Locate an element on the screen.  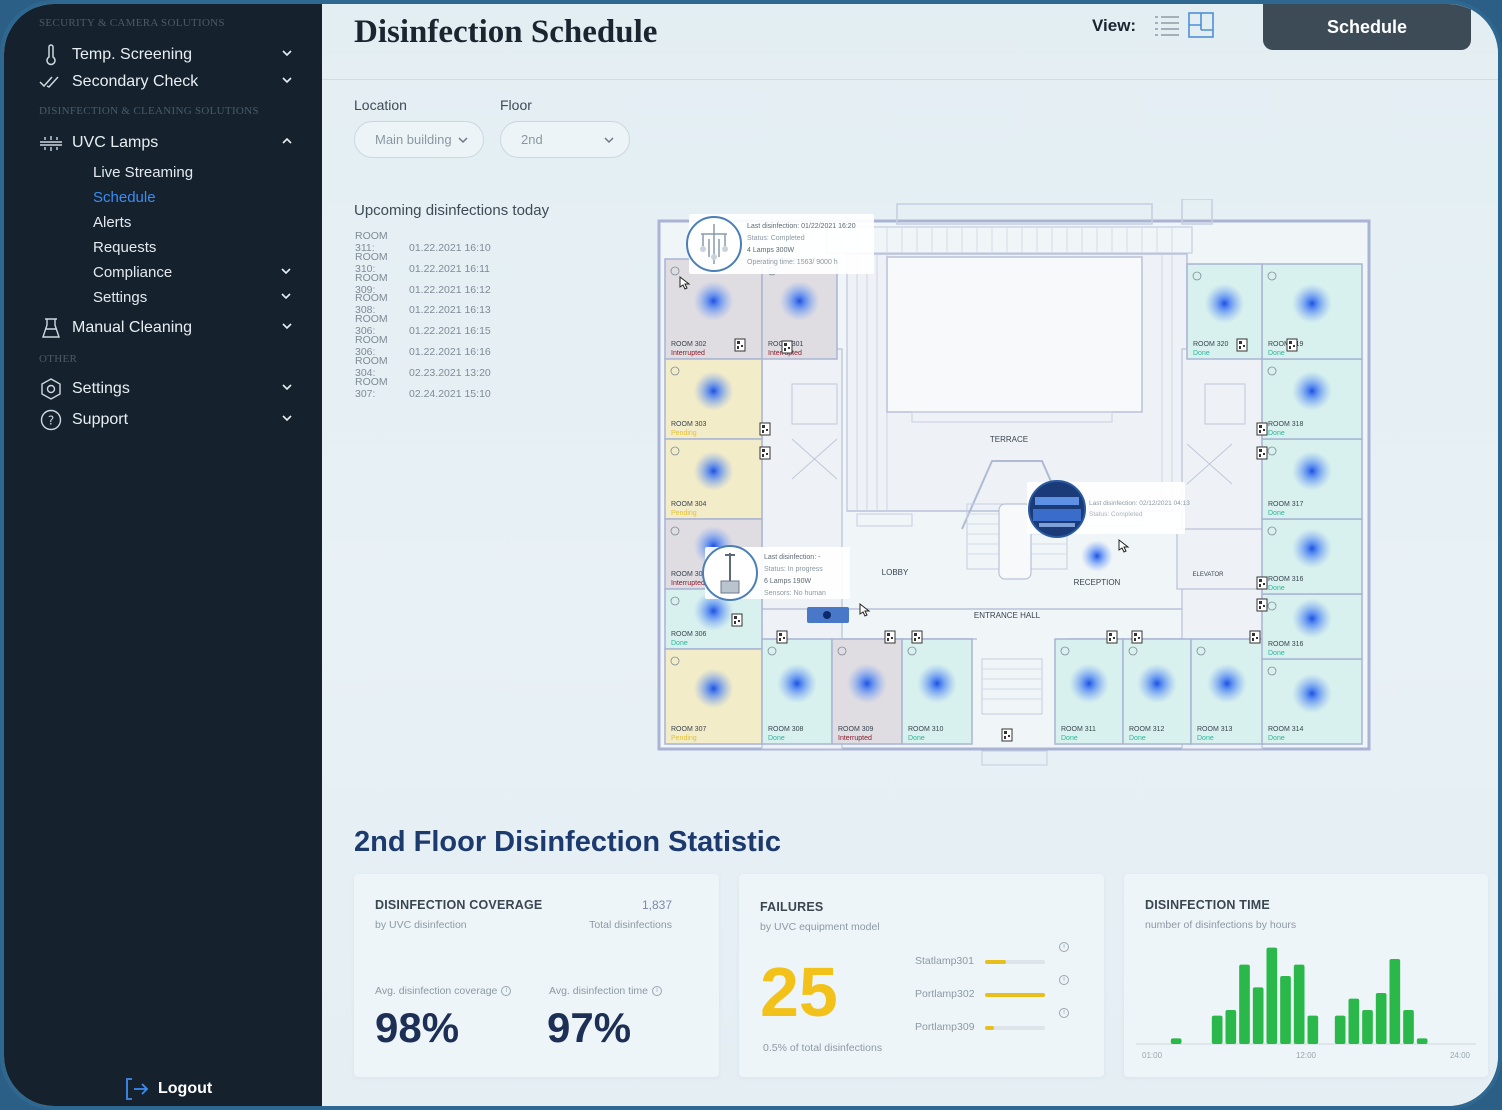
sidebar-item-settings: Settings is located at coordinates (166, 389).